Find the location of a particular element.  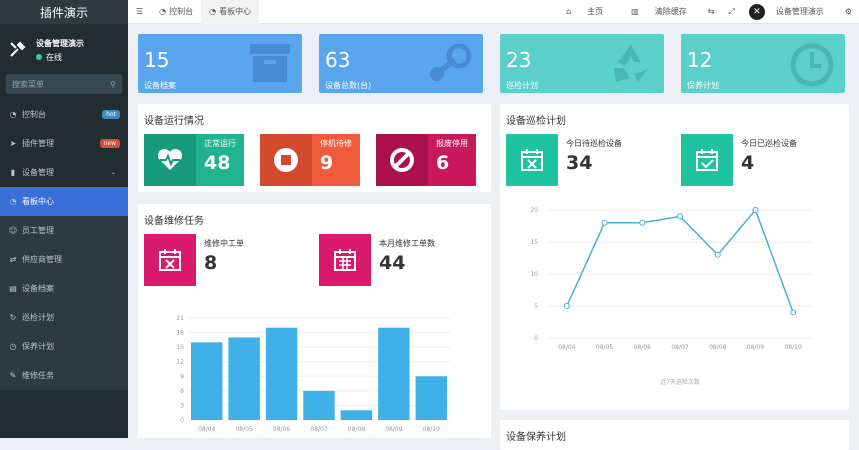

trash-icon: ▥ is located at coordinates (635, 11).